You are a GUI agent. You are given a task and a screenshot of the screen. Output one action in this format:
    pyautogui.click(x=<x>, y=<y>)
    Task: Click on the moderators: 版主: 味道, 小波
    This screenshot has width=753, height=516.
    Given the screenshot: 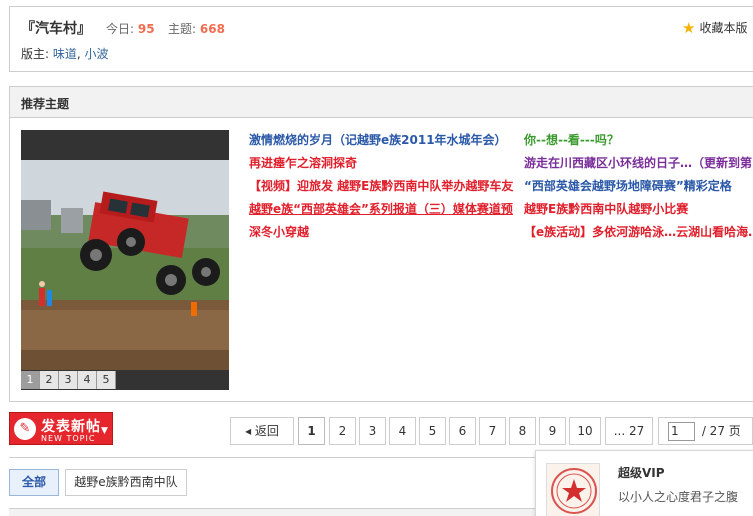 What is the action you would take?
    pyautogui.click(x=65, y=53)
    